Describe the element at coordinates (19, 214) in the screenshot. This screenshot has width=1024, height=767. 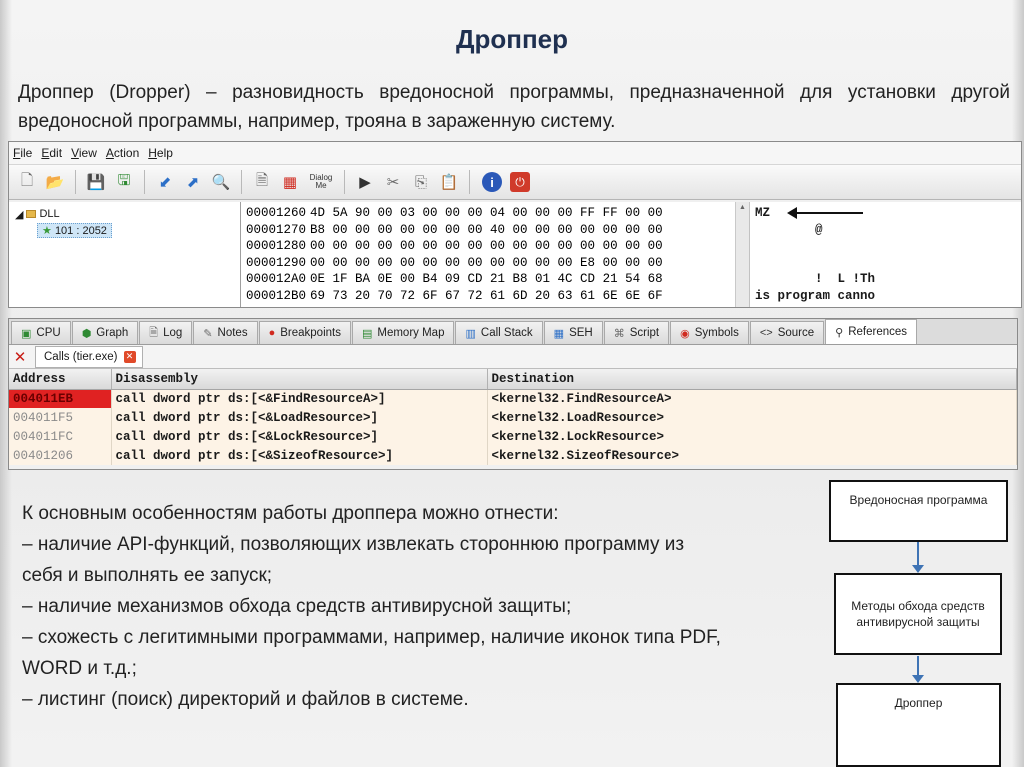
I see `expand-arrow-icon: ◢` at that location.